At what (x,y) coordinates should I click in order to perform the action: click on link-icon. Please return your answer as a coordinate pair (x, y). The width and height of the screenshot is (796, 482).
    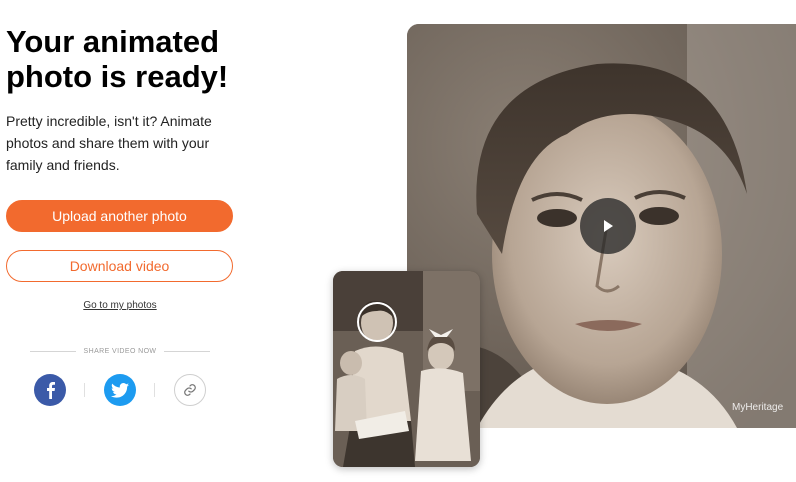
    Looking at the image, I should click on (190, 390).